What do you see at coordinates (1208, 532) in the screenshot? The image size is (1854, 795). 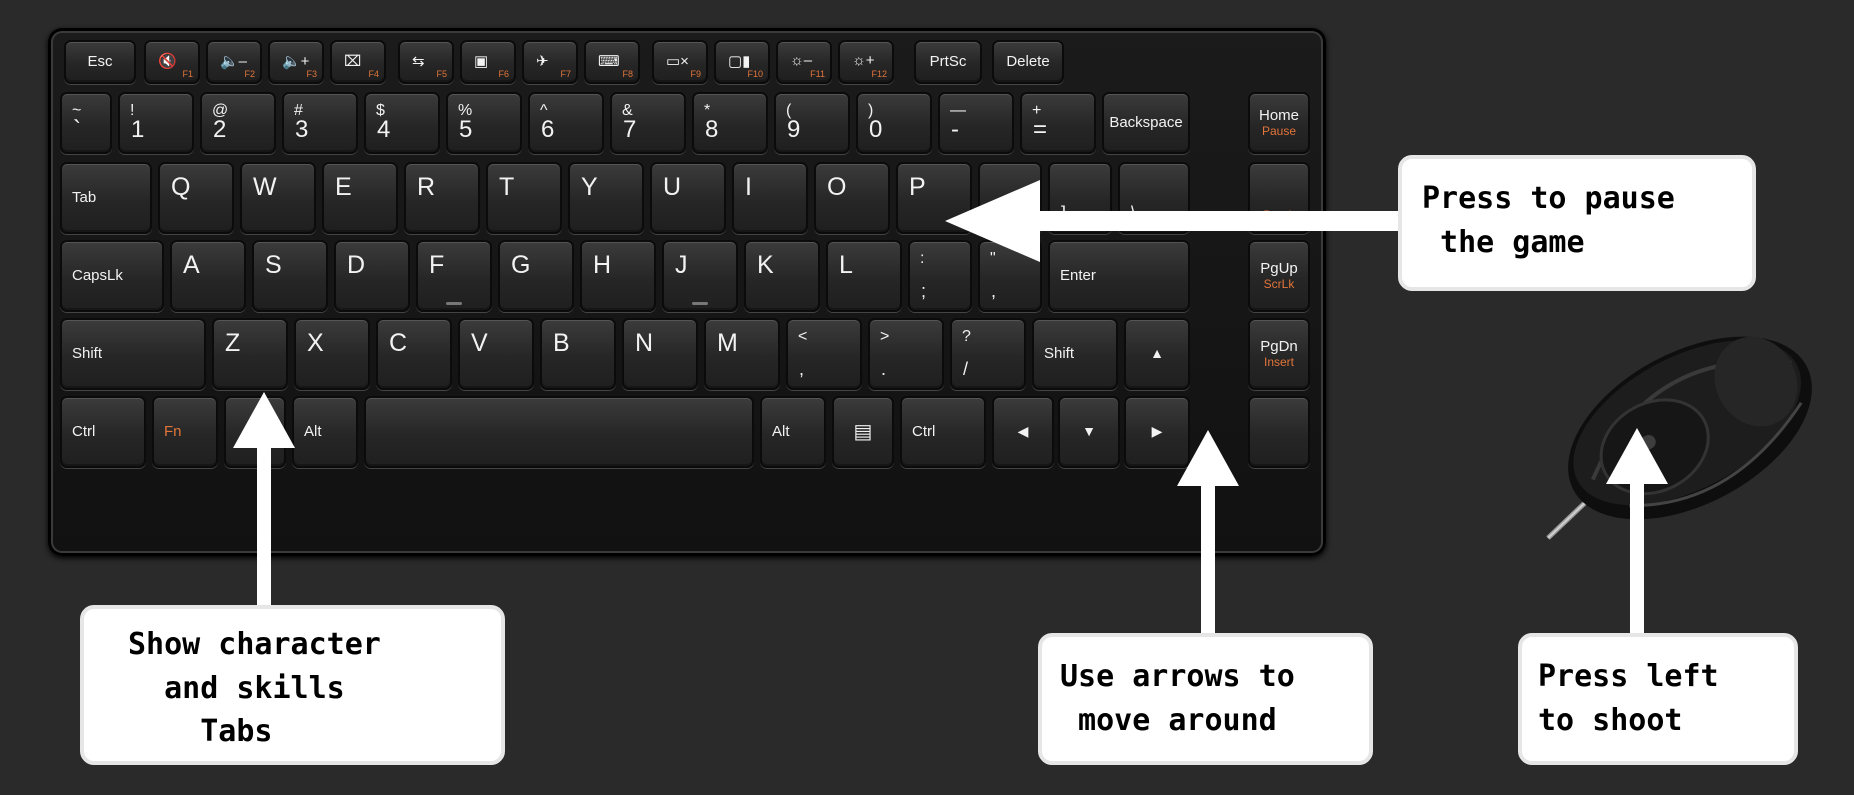 I see `arrows-arrow` at bounding box center [1208, 532].